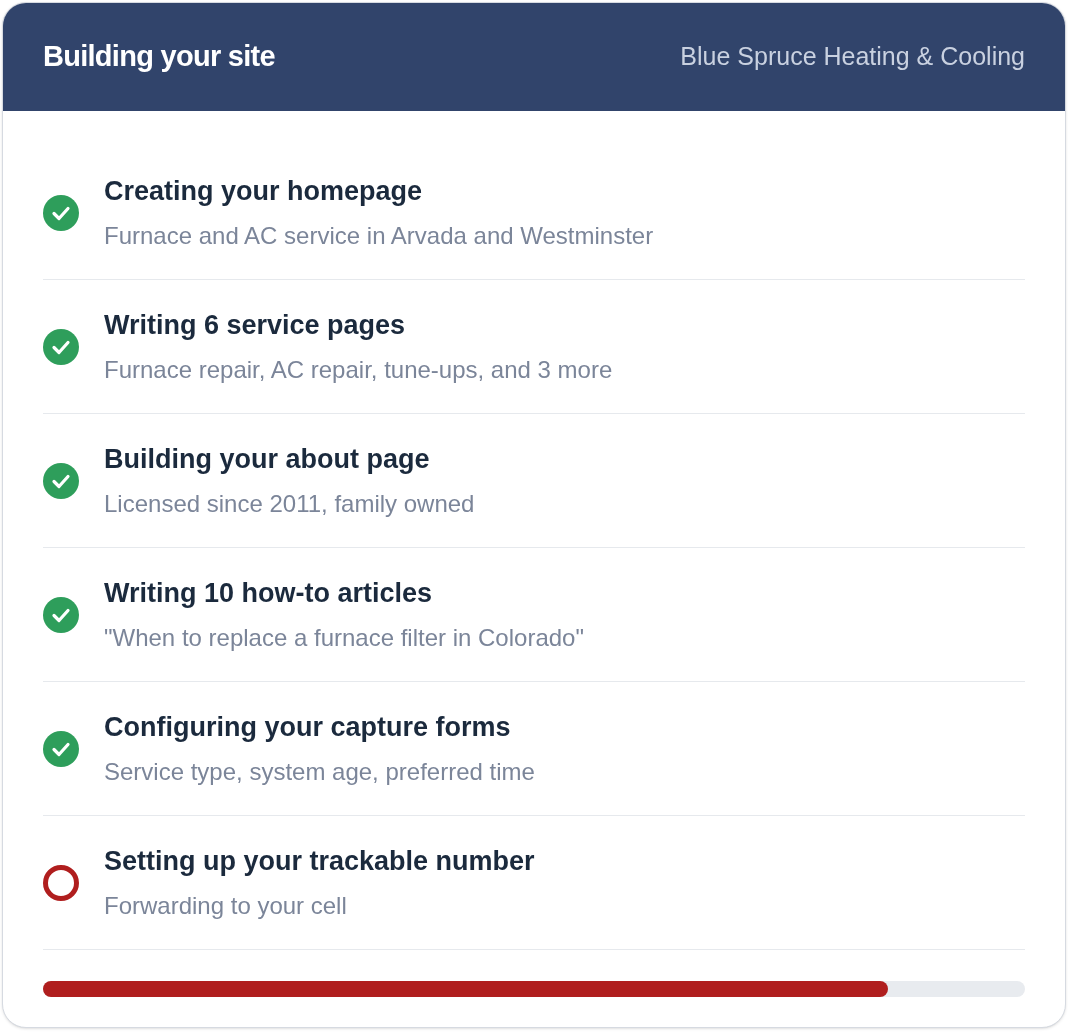 The width and height of the screenshot is (1068, 1032). I want to click on step-detail: Furnace and AC service in Arvada and Westminster, so click(379, 235).